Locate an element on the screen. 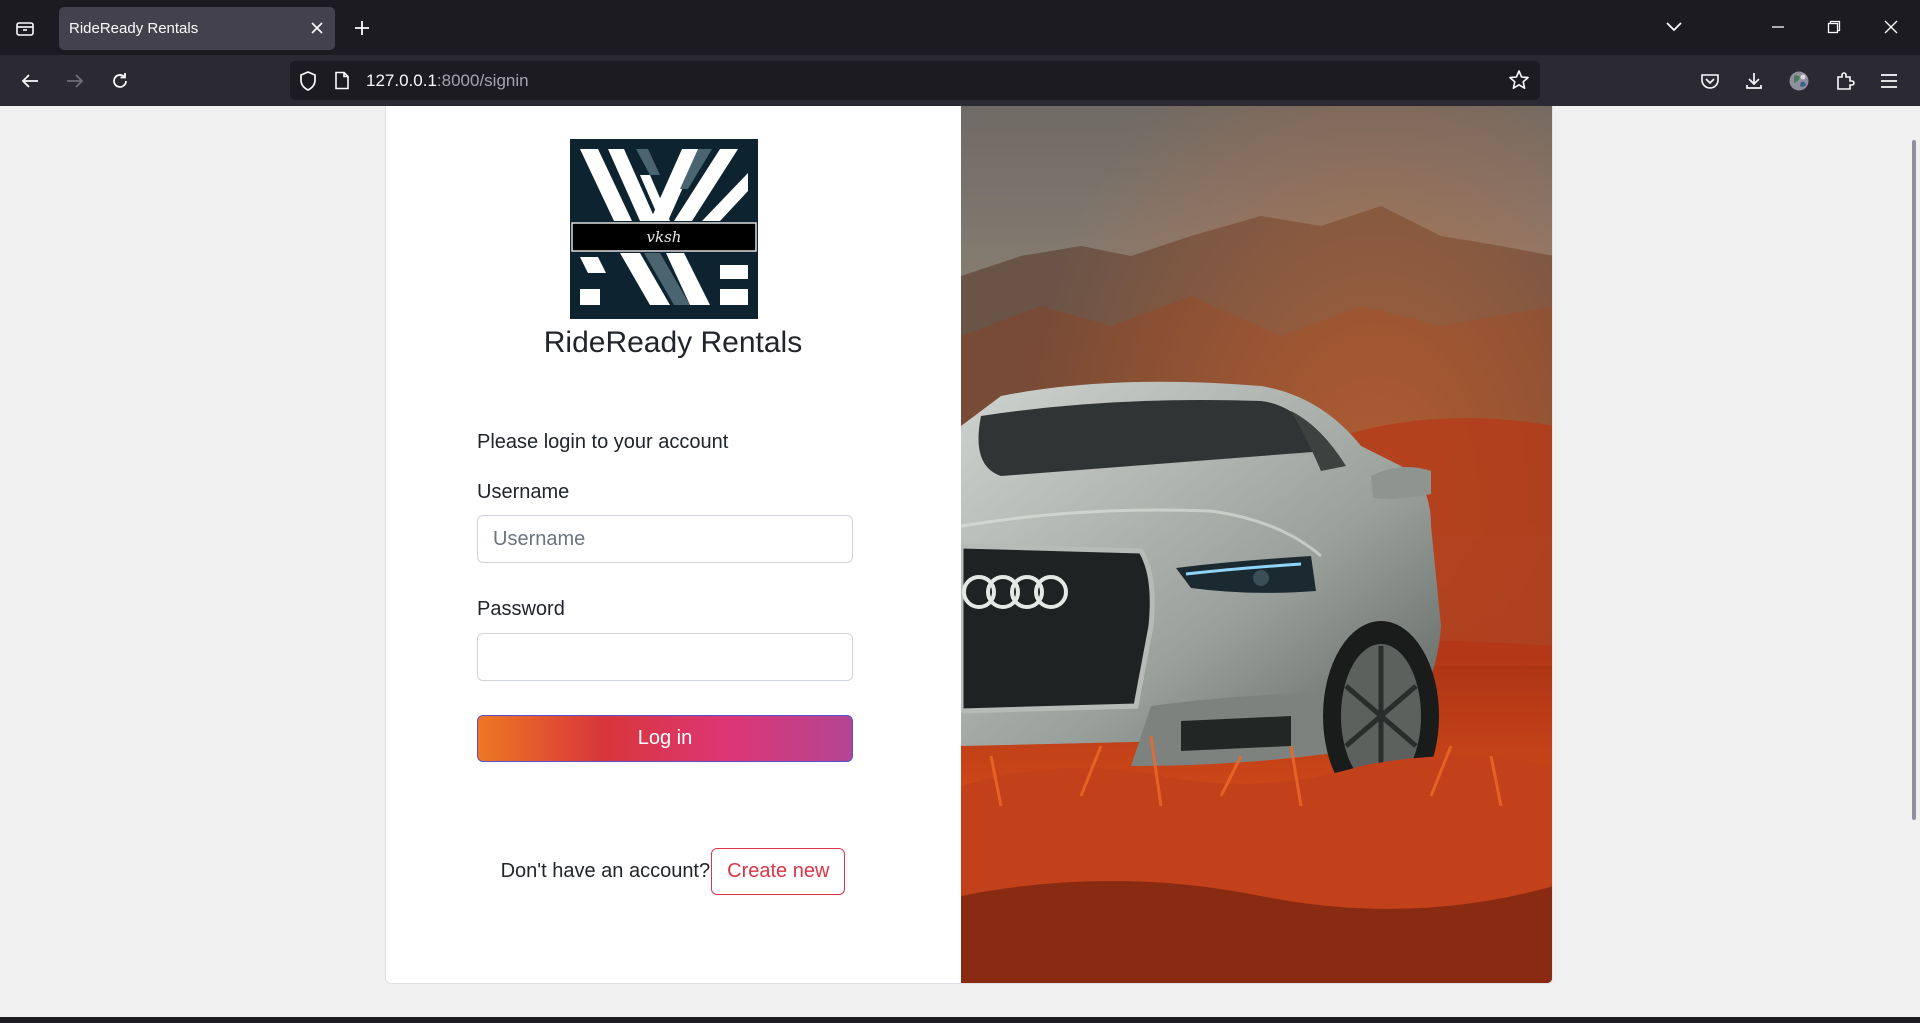 The image size is (1920, 1023). login-prompt: Please login to your account is located at coordinates (603, 442).